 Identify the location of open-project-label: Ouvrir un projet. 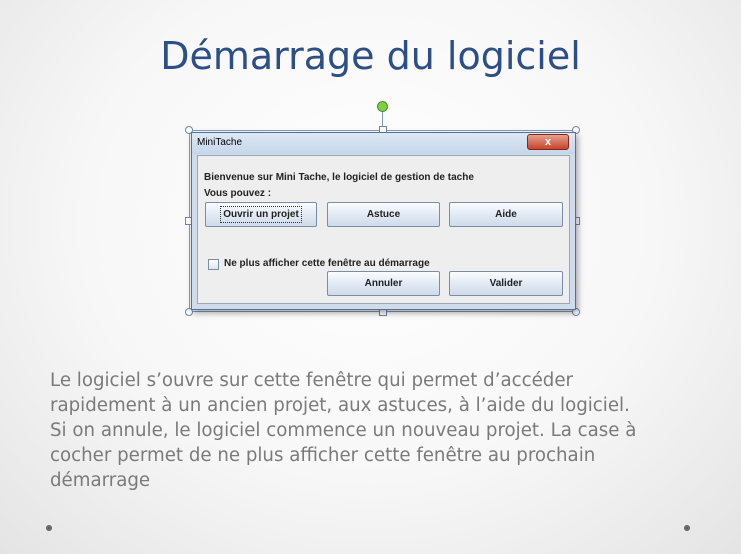
(261, 214).